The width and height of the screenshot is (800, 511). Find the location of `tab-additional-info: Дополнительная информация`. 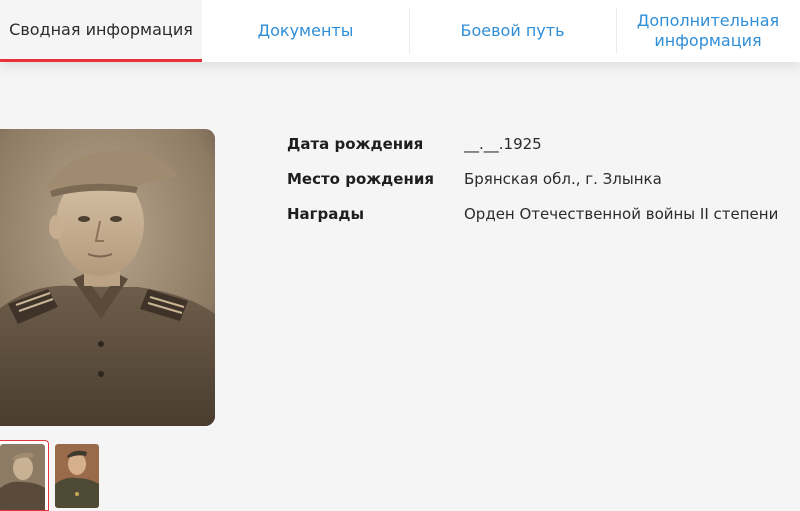

tab-additional-info: Дополнительная информация is located at coordinates (708, 31).